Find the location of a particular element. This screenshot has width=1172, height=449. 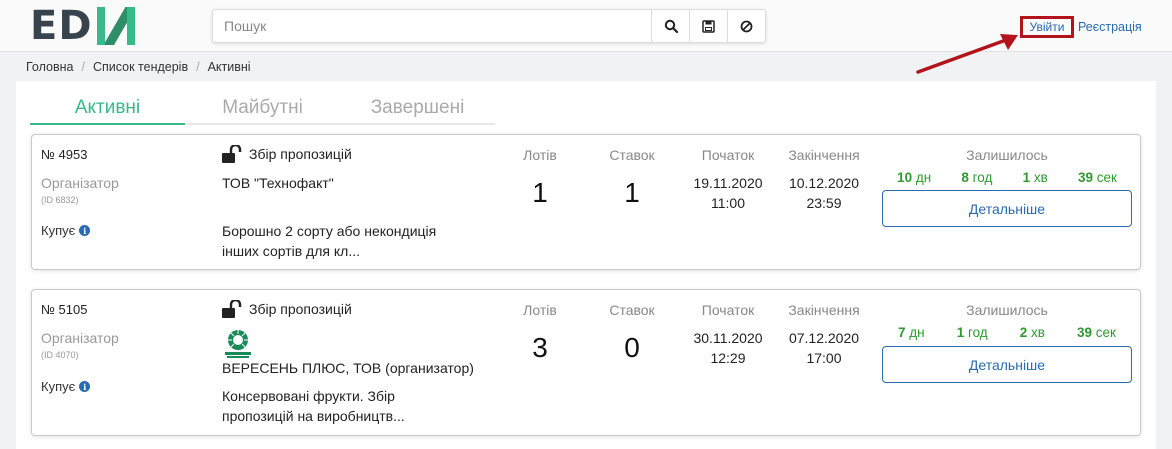

countdown-timer: 7 дн 1 год 2 хв 39 сек is located at coordinates (1007, 332).